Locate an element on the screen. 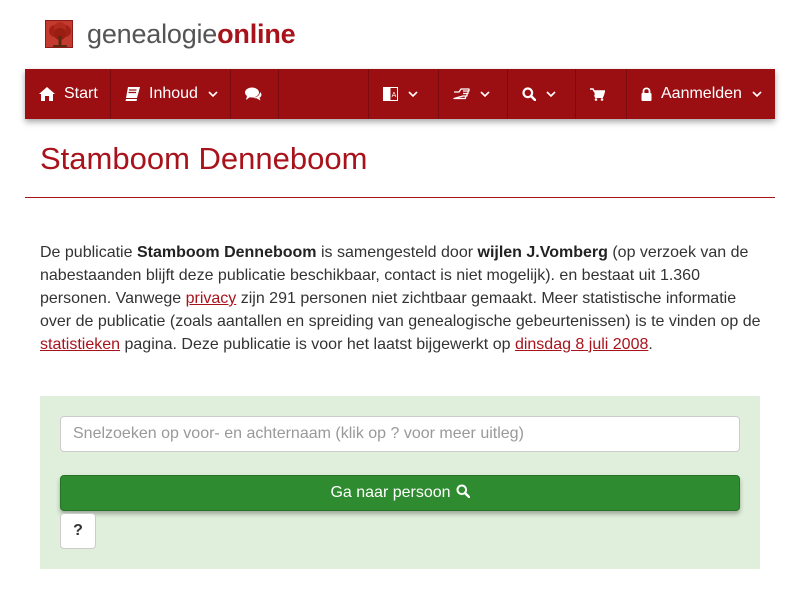  nav-inhoud-label: Inhoud is located at coordinates (173, 93).